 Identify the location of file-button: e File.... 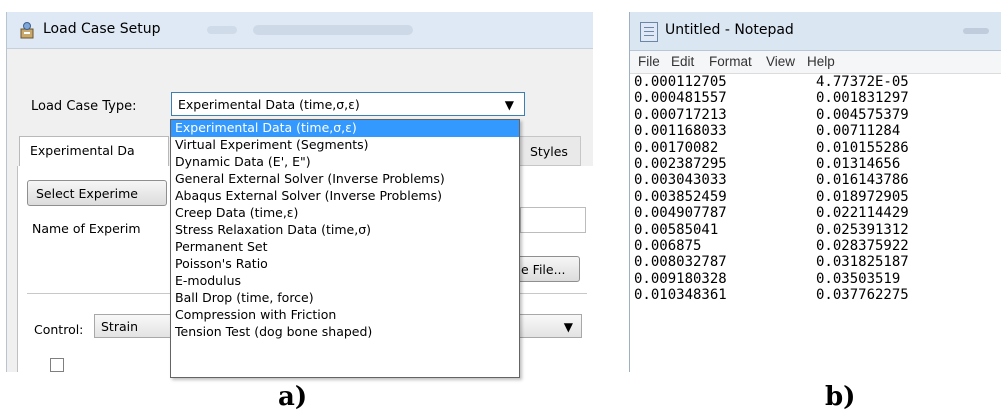
(546, 269).